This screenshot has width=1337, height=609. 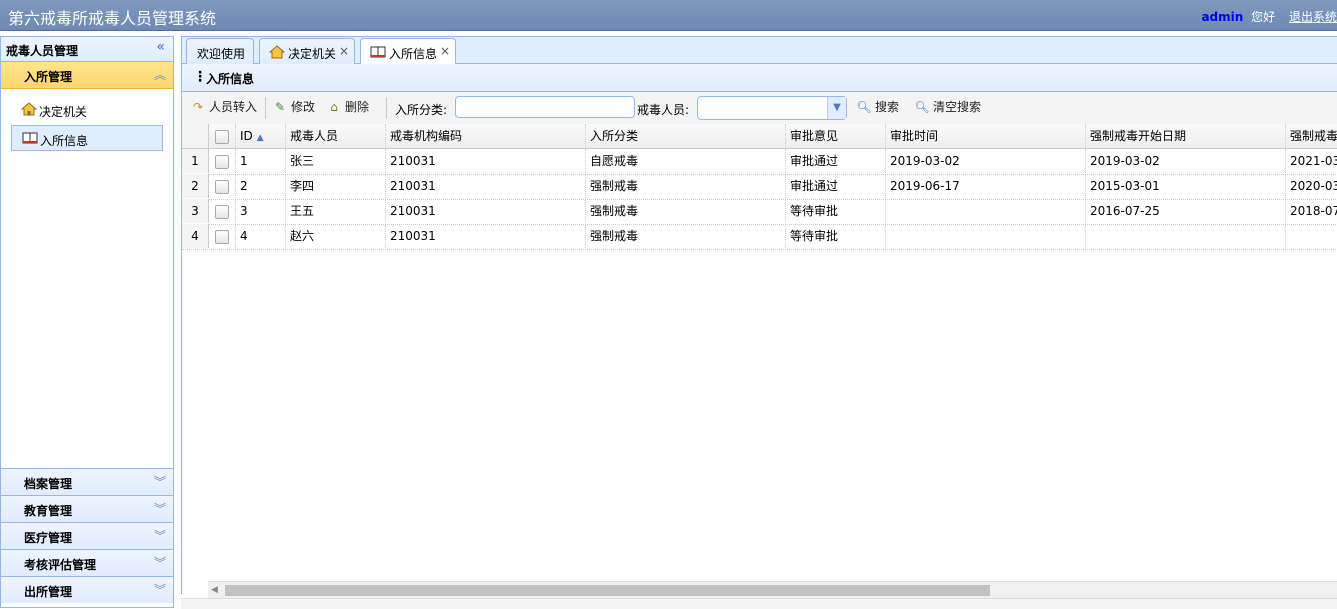 What do you see at coordinates (1311, 136) in the screenshot?
I see `column-header-end-date: 强制戒毒` at bounding box center [1311, 136].